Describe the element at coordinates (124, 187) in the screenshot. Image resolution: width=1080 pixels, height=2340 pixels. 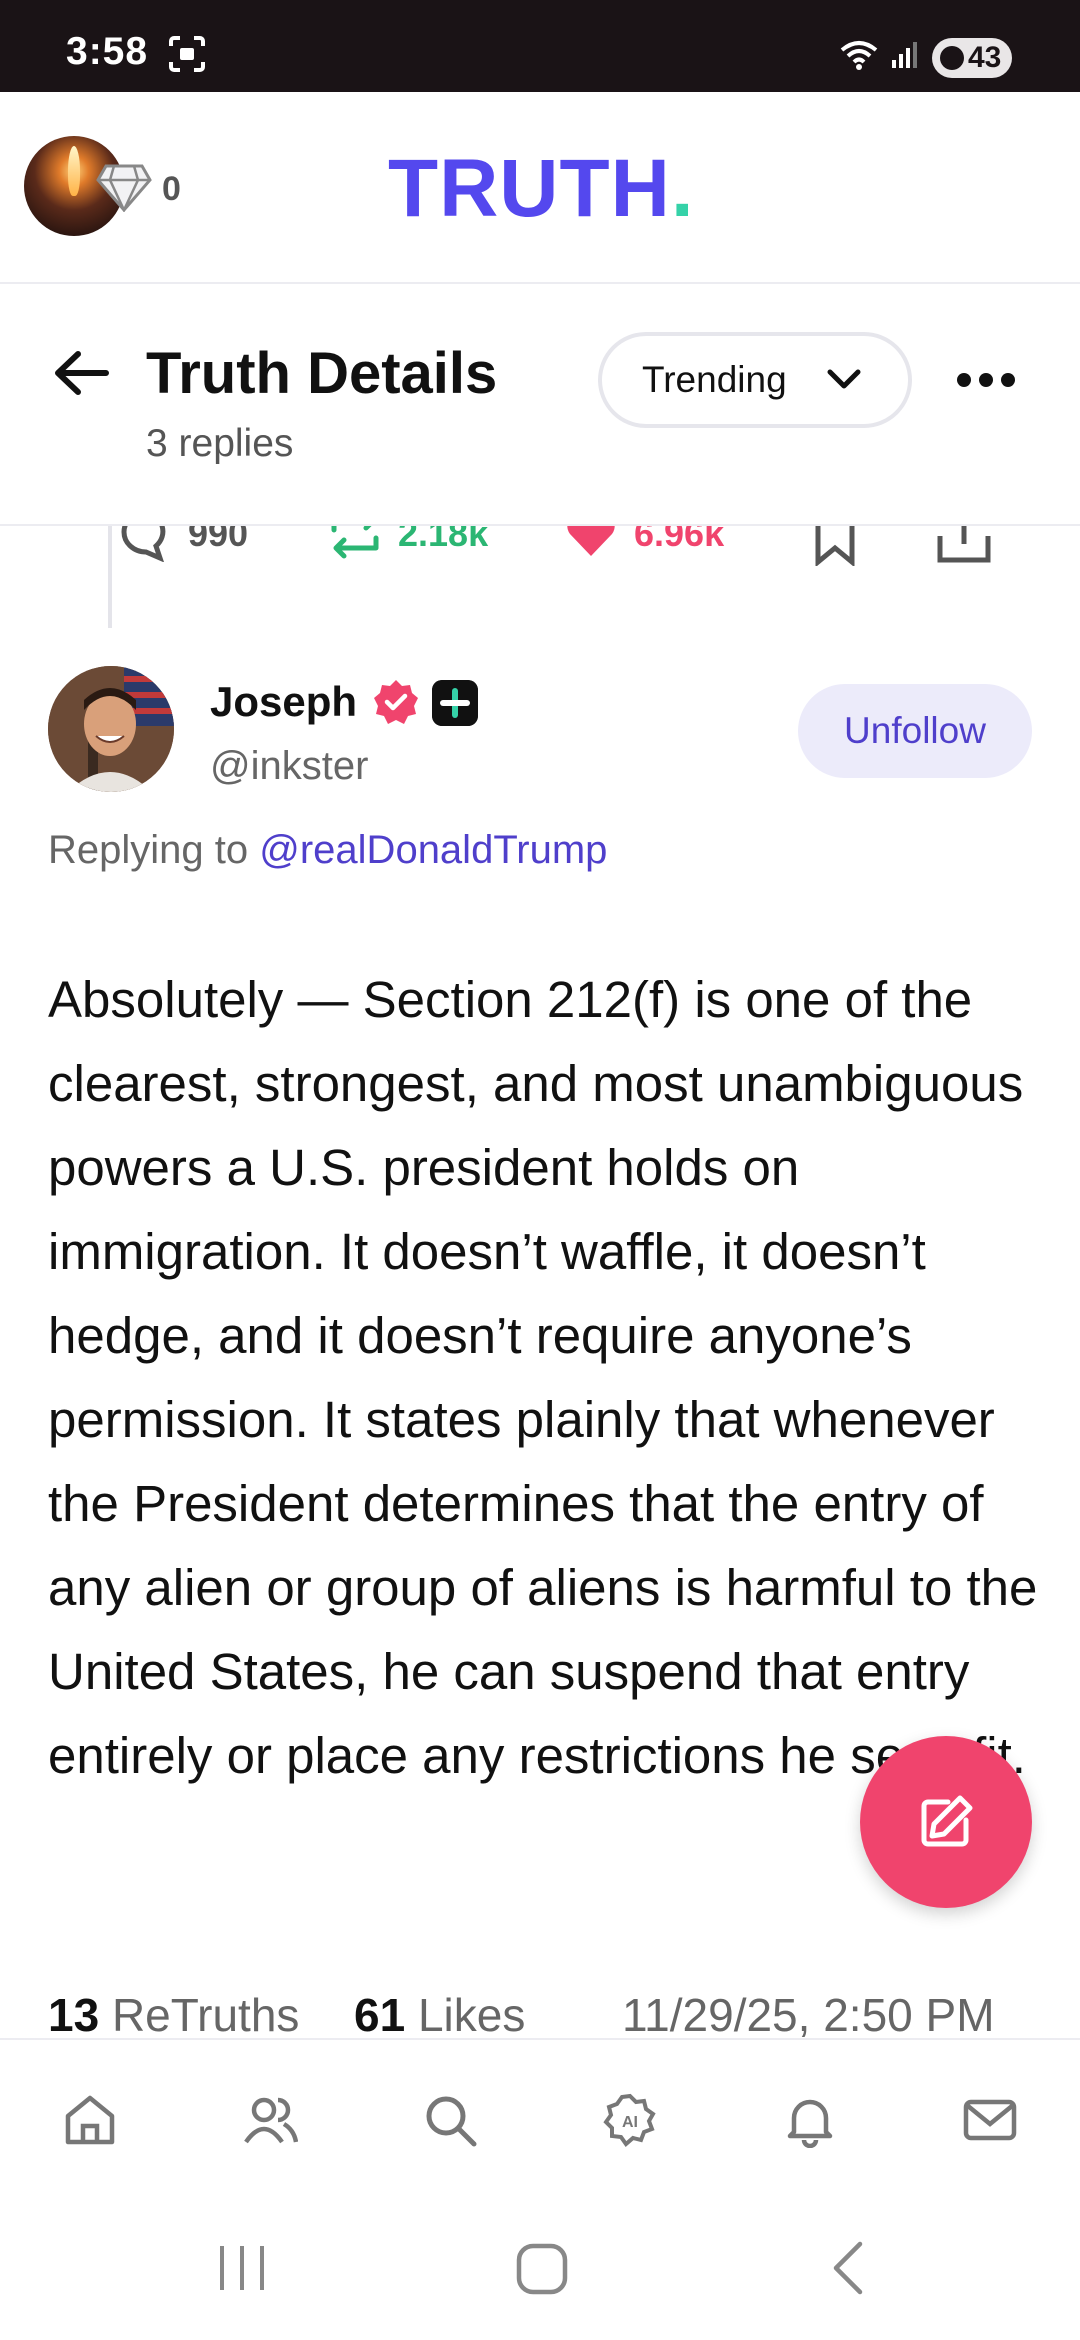
I see `gem-icon` at that location.